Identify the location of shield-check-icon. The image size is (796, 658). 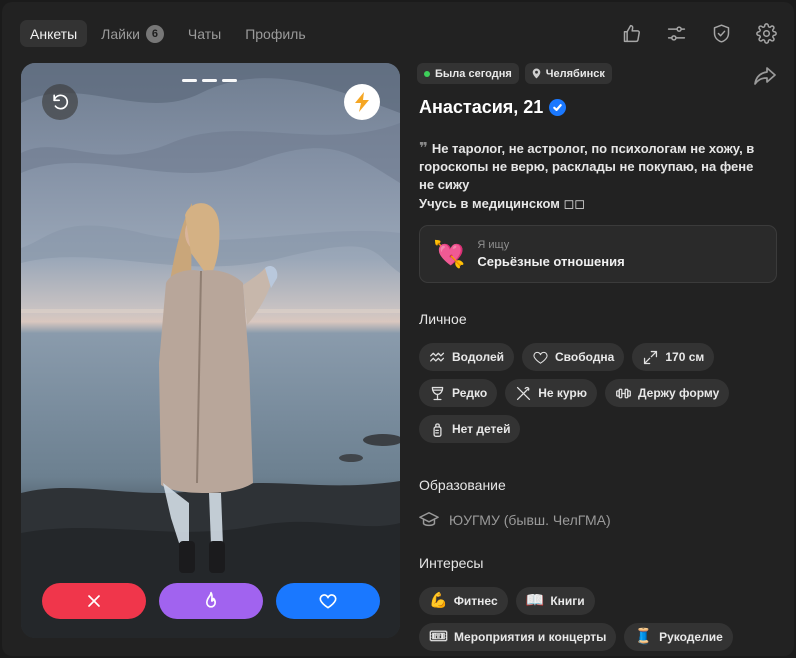
(721, 33).